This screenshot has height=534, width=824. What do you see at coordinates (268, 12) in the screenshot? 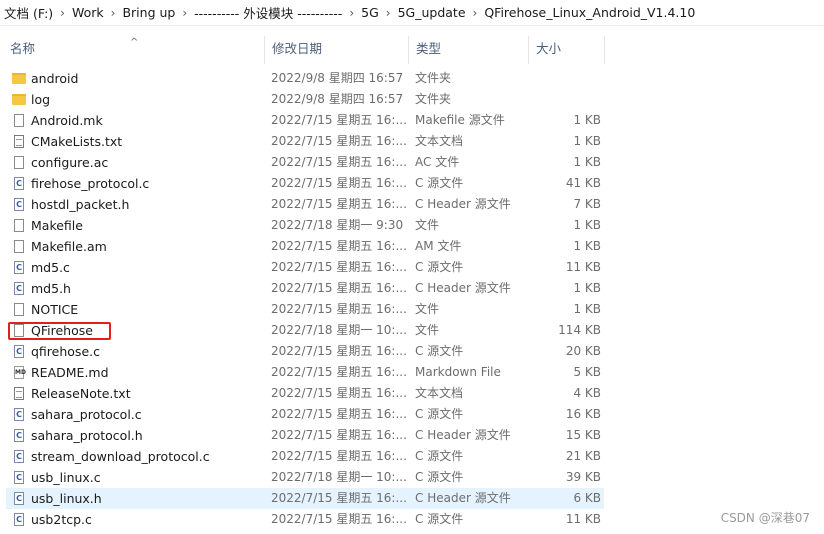
I see `breadcrumb-item: ---------- 外设模块 ----------` at bounding box center [268, 12].